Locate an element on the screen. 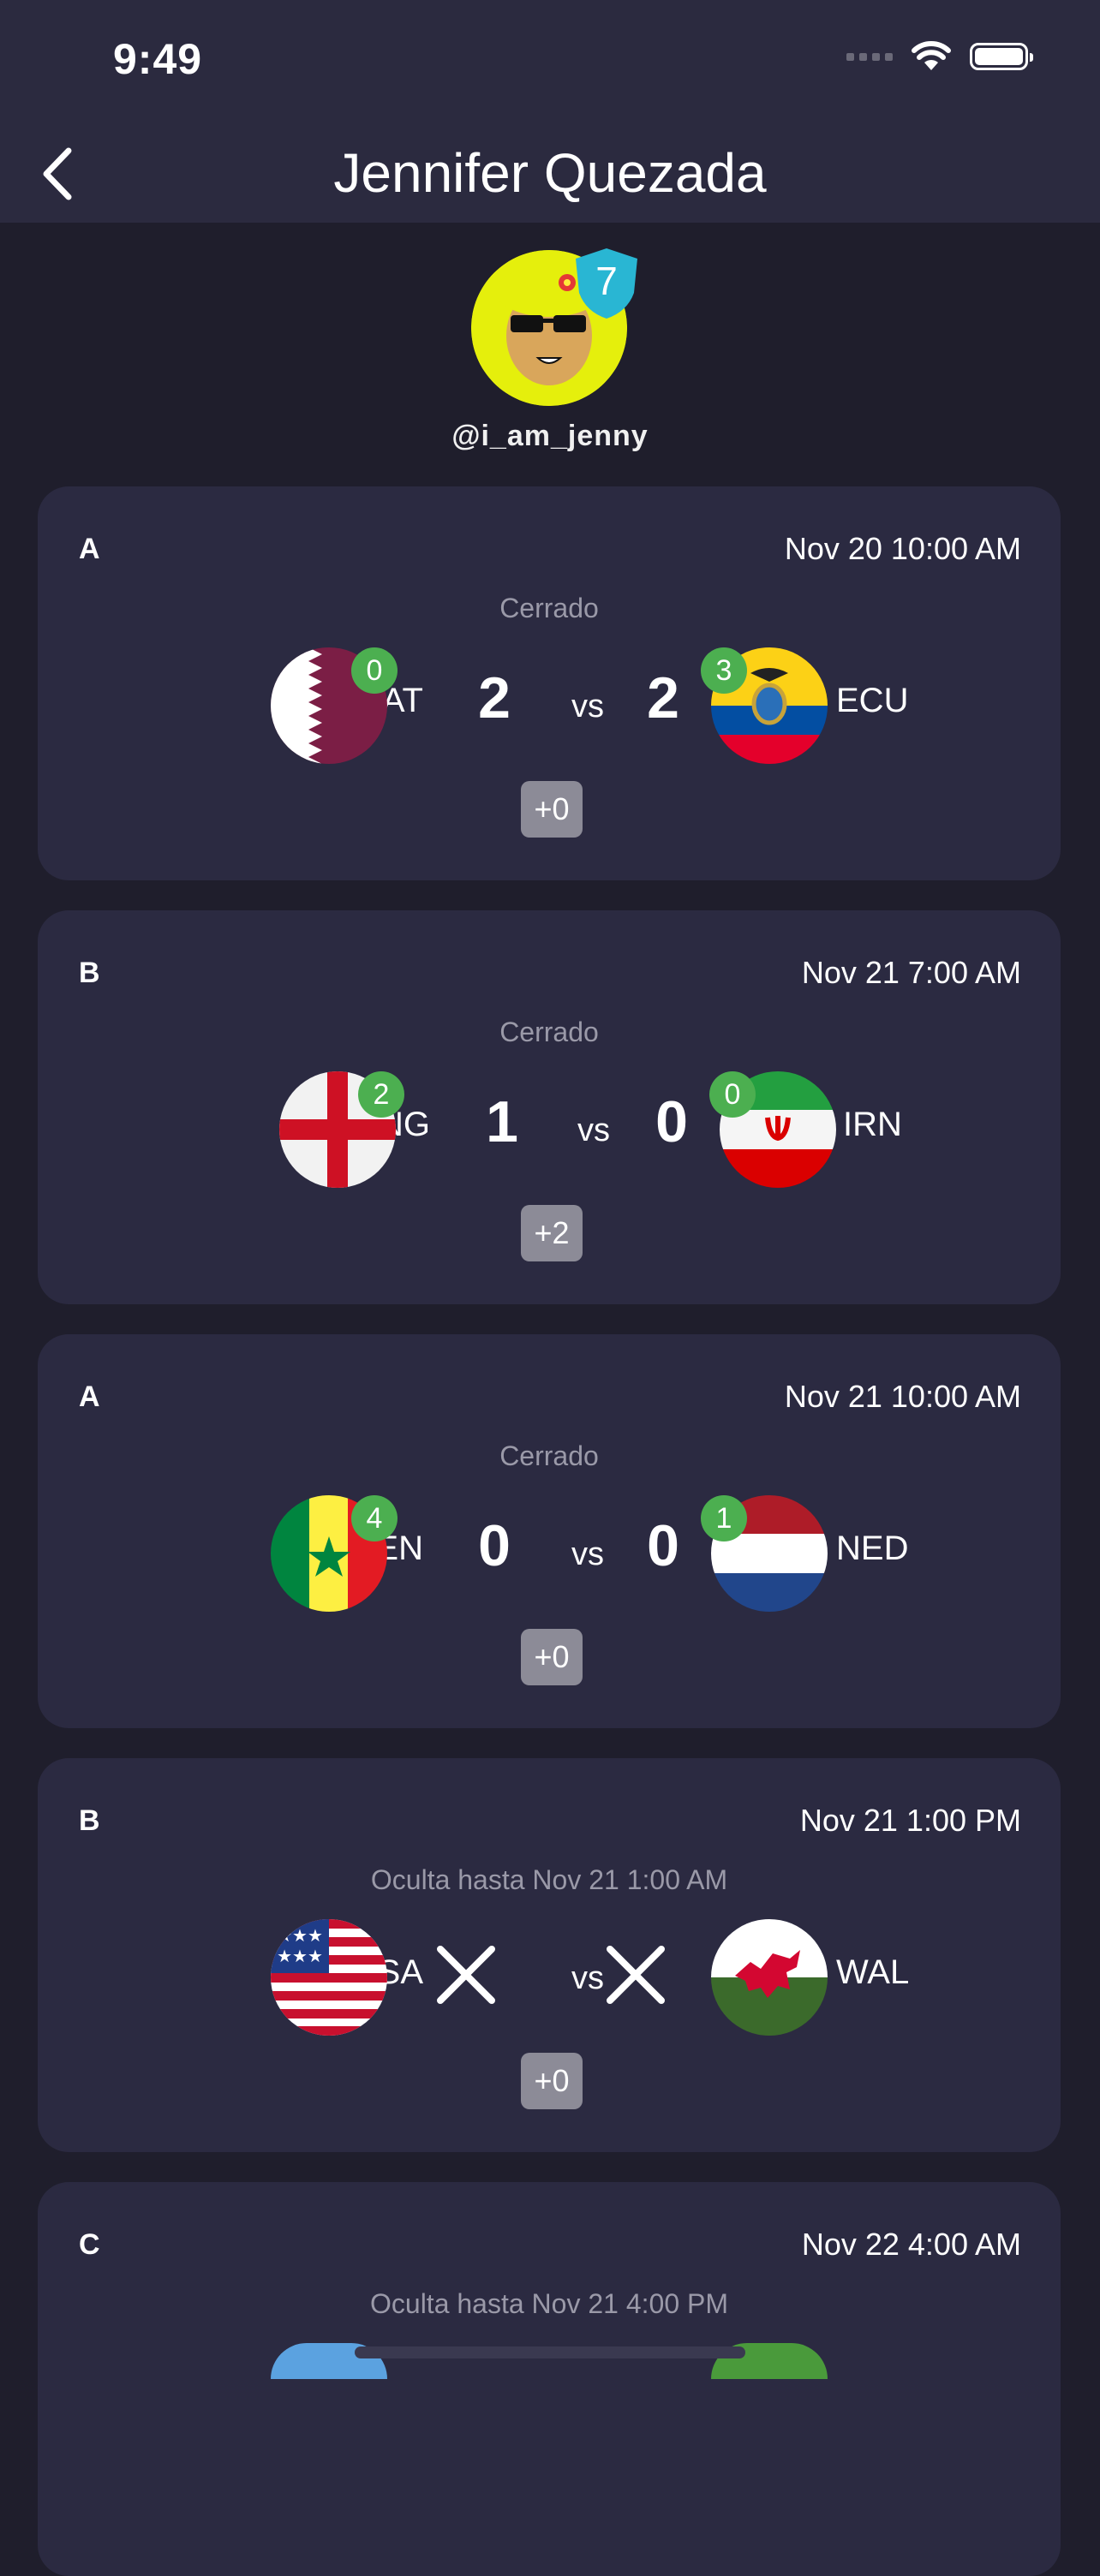 The height and width of the screenshot is (2576, 1100). top-bar: 9:49 Jennifer Quezada is located at coordinates (550, 111).